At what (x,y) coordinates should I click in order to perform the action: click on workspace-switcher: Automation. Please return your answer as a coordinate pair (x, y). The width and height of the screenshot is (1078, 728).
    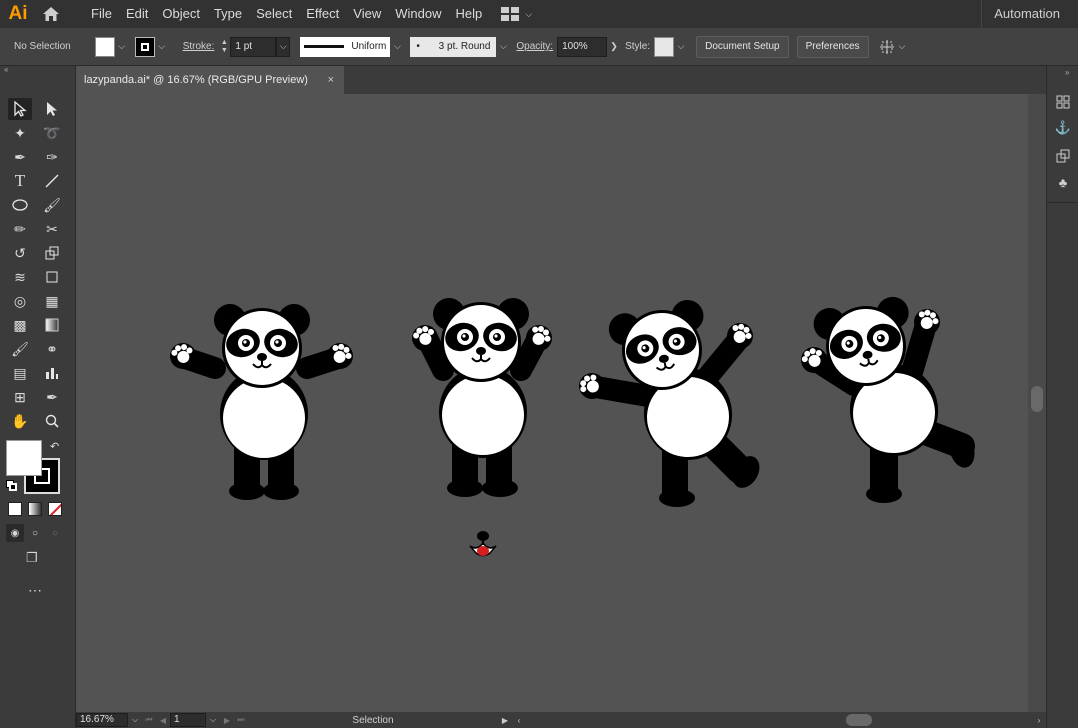
    Looking at the image, I should click on (1029, 14).